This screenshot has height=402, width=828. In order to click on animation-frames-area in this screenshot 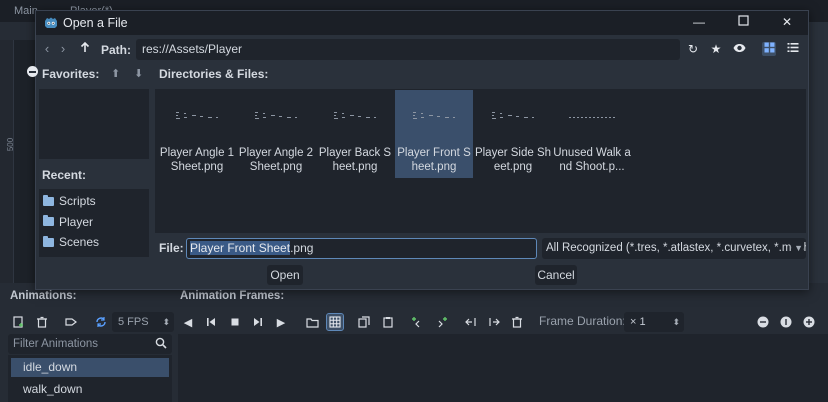, I will do `click(503, 368)`.